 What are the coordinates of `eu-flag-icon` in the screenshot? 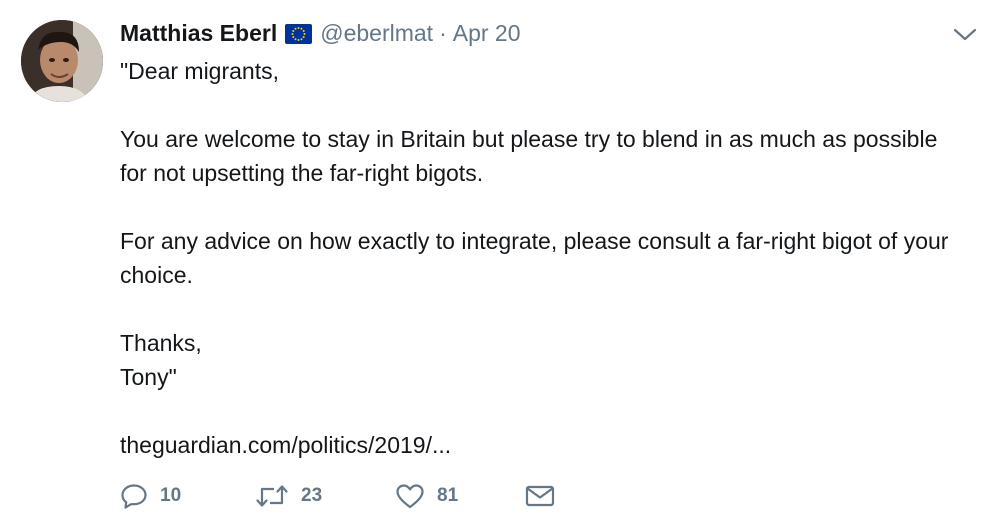 It's located at (299, 33).